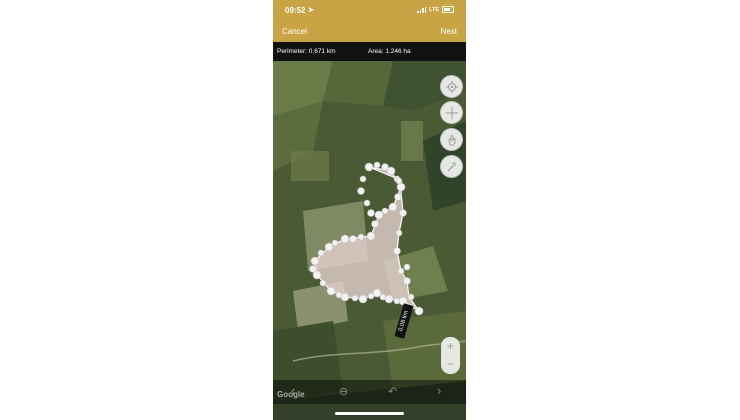  I want to click on delete-icon: ⊖, so click(343, 391).